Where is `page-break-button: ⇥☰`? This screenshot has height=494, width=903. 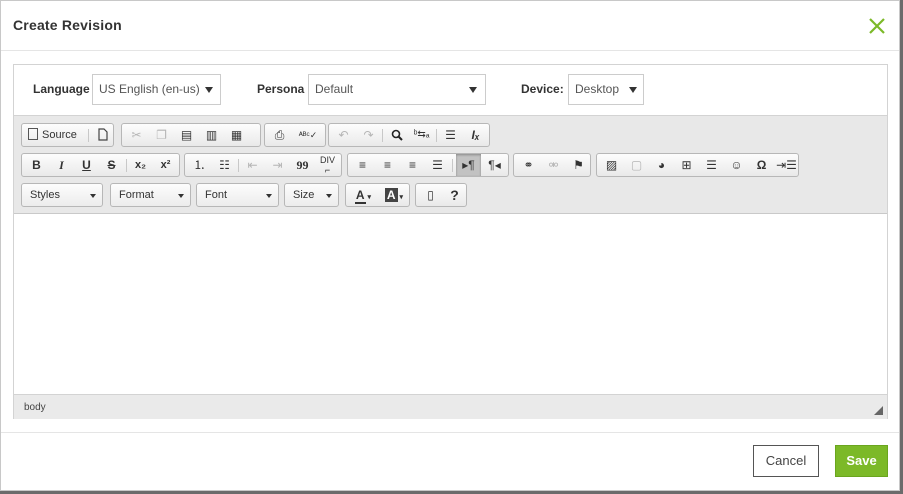
page-break-button: ⇥☰ is located at coordinates (786, 165).